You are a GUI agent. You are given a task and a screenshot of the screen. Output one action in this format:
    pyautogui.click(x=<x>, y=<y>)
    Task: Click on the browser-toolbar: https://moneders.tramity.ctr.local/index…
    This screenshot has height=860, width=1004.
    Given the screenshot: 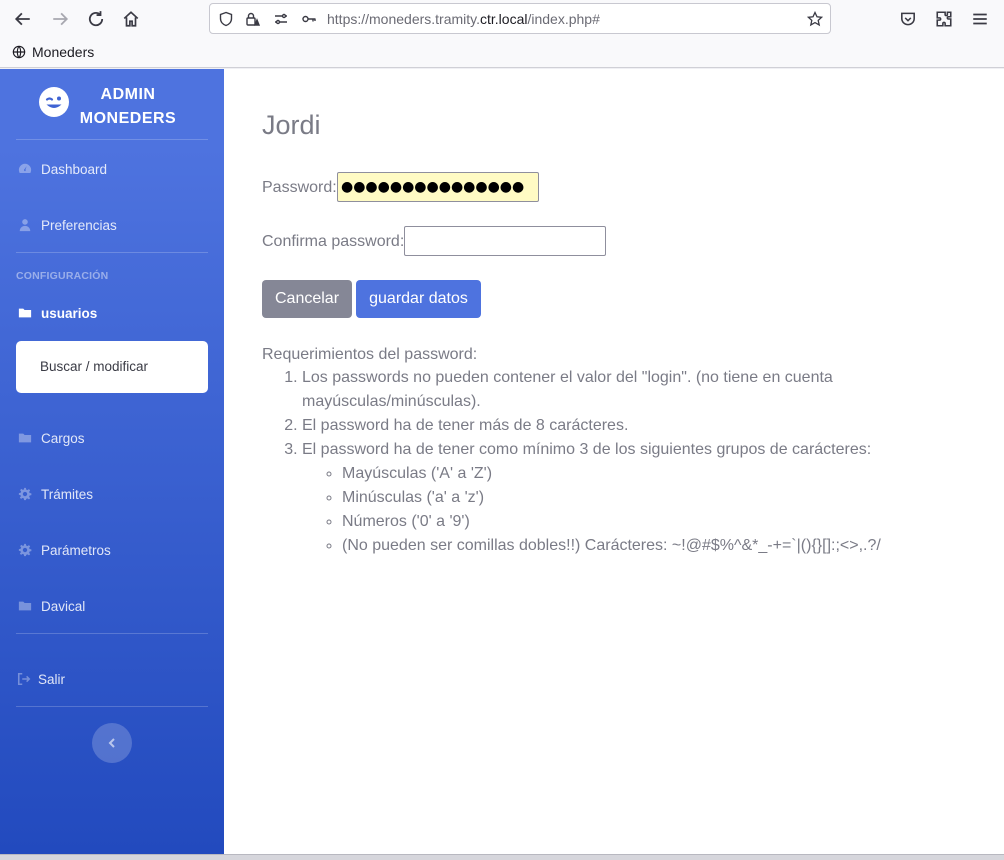 What is the action you would take?
    pyautogui.click(x=502, y=19)
    